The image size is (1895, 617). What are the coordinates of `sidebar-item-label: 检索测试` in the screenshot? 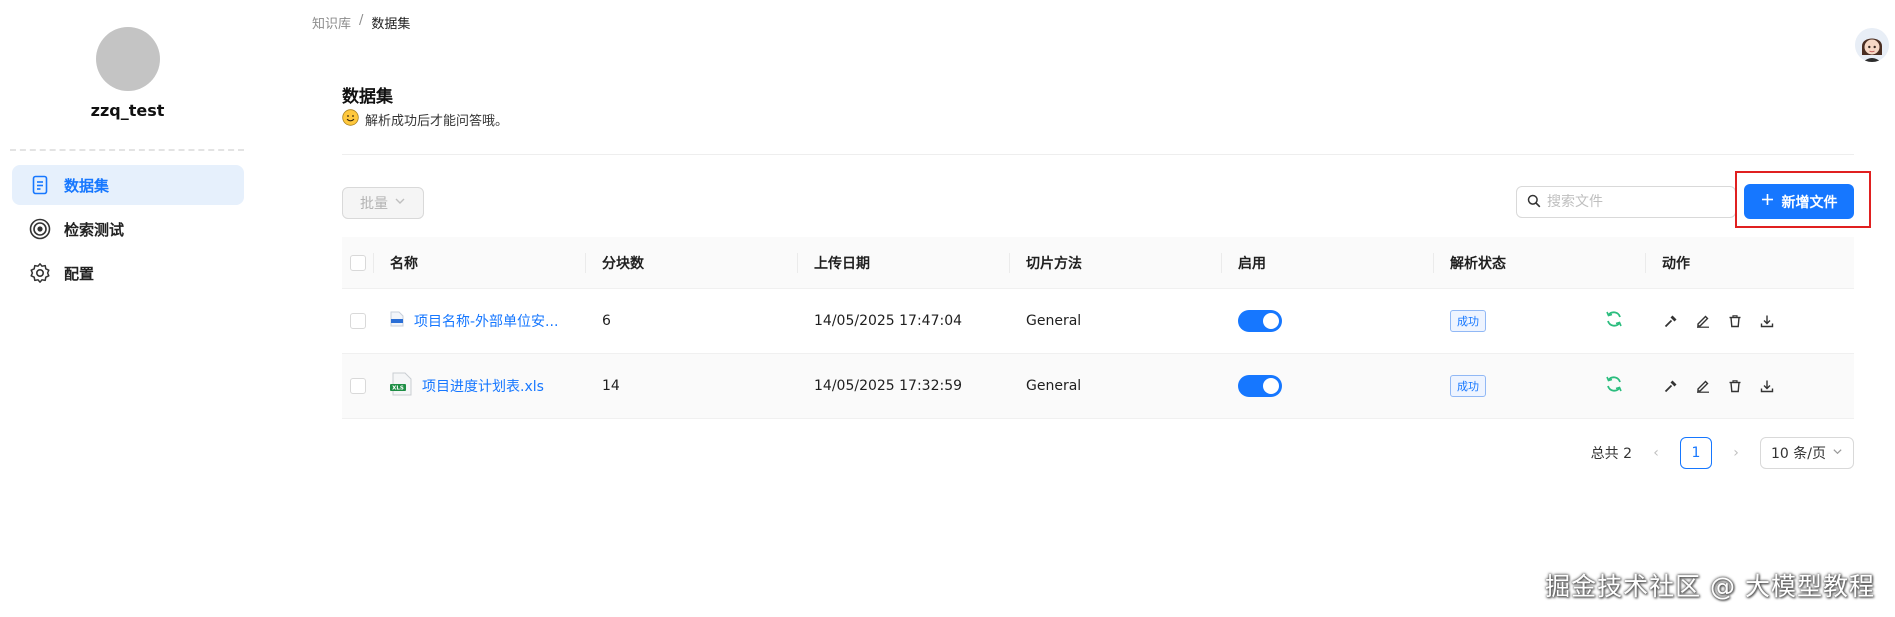 It's located at (94, 229).